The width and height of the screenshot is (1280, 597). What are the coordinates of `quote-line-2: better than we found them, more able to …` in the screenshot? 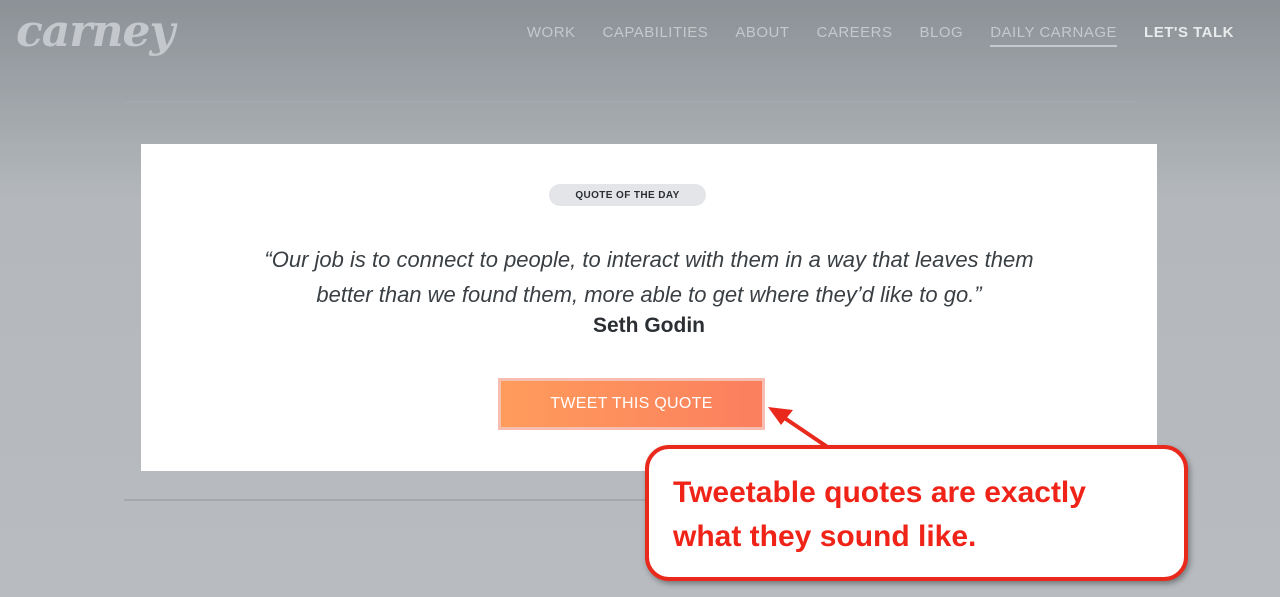 It's located at (649, 294).